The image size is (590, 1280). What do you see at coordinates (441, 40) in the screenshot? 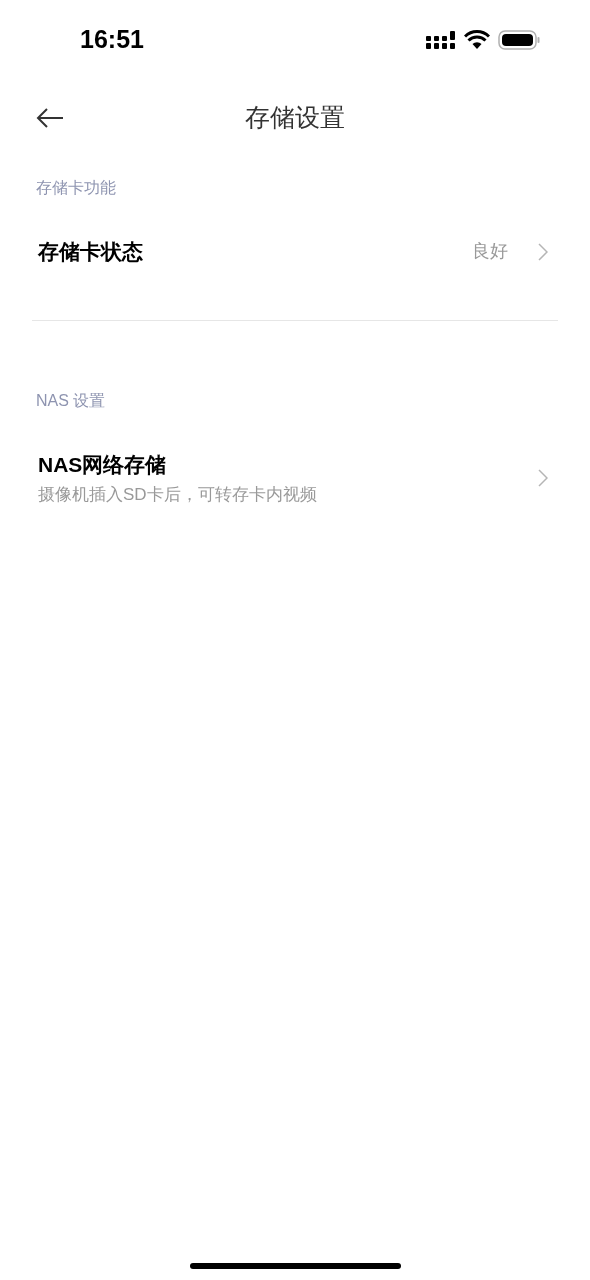
I see `signal-icon` at bounding box center [441, 40].